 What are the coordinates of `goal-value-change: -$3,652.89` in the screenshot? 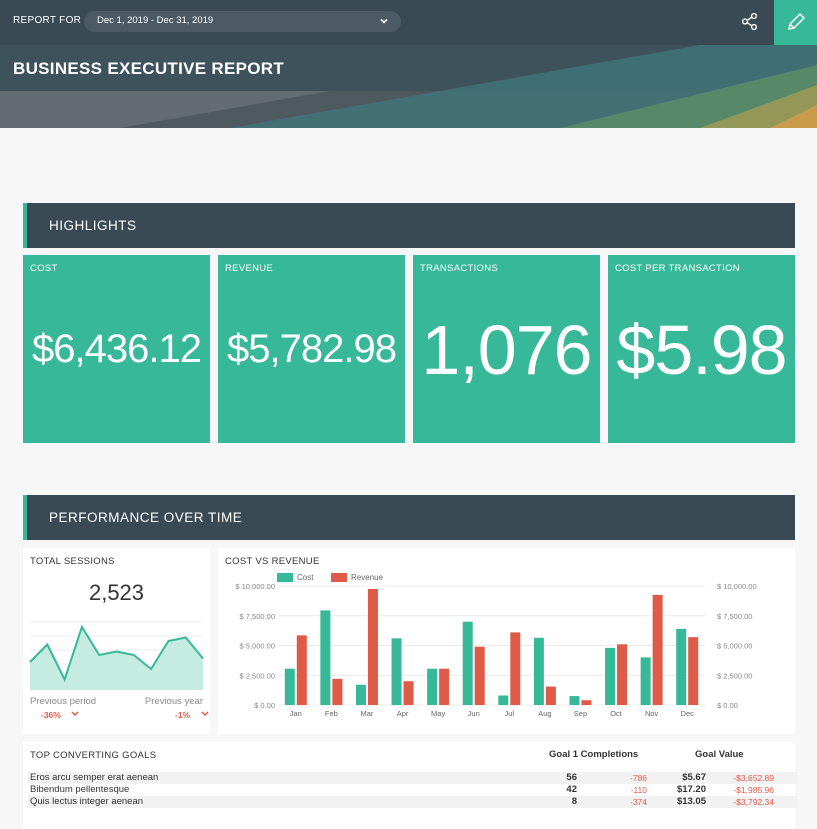 It's located at (753, 778).